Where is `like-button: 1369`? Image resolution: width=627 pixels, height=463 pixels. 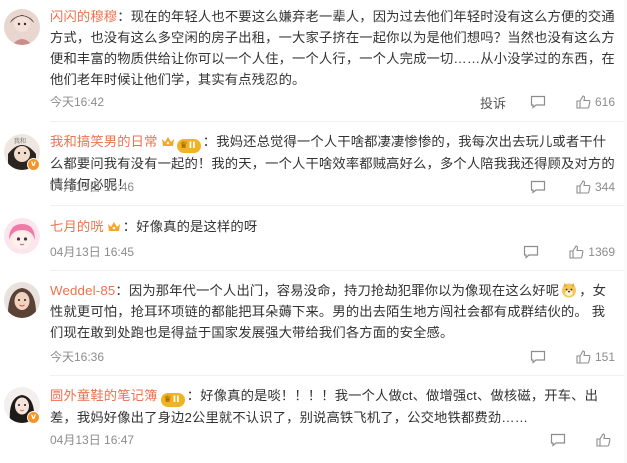
like-button: 1369 is located at coordinates (592, 252).